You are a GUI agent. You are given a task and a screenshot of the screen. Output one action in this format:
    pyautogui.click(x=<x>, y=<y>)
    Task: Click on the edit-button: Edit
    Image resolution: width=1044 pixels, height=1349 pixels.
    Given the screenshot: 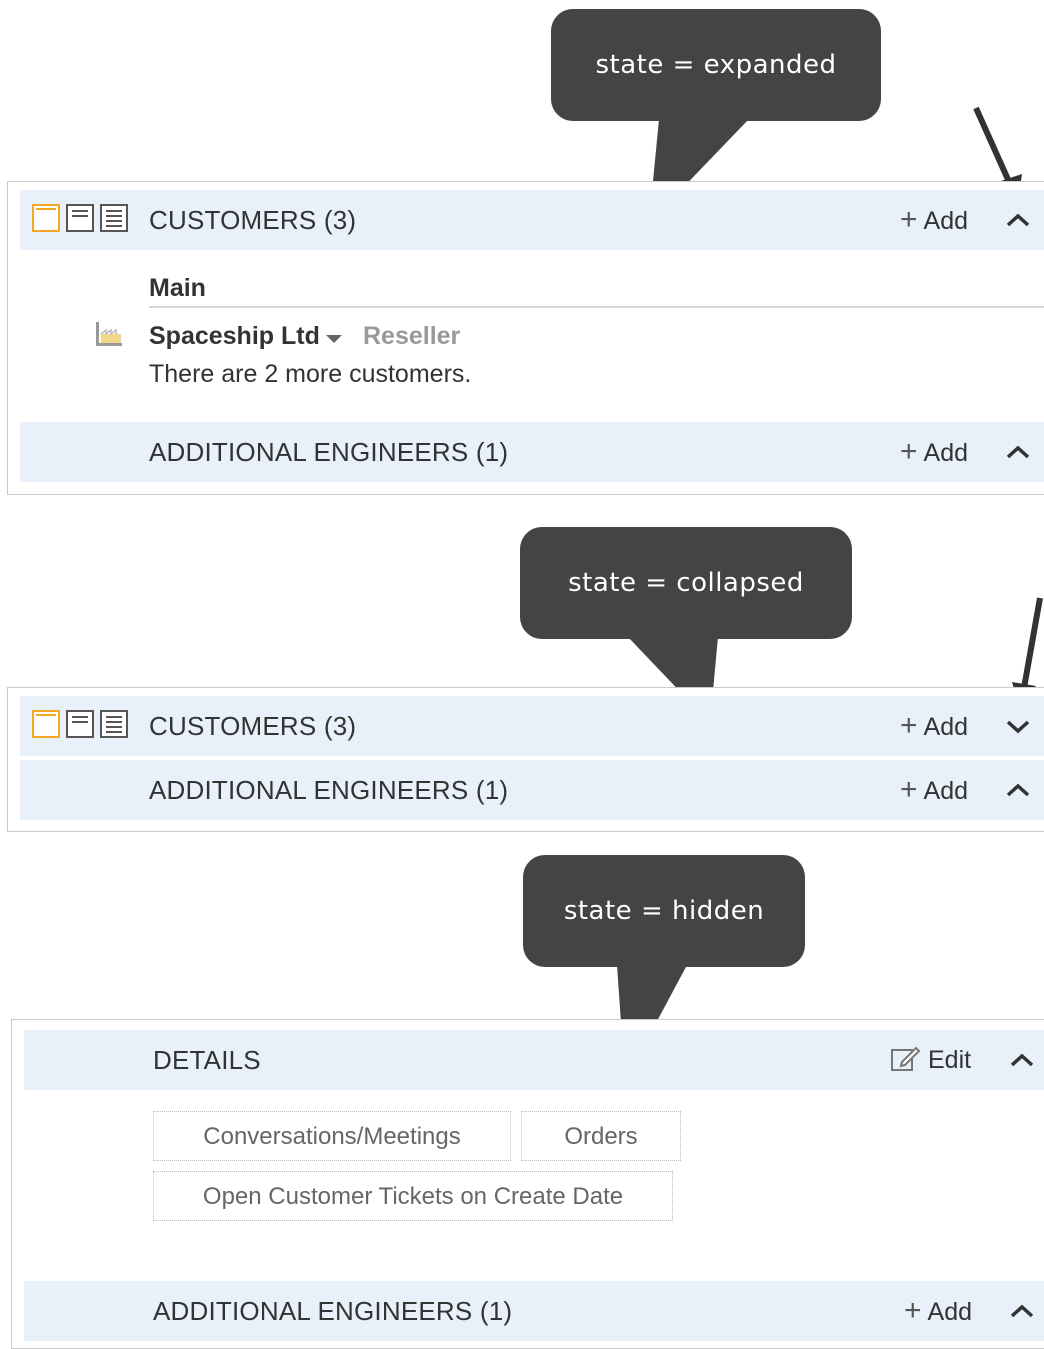 What is the action you would take?
    pyautogui.click(x=930, y=1060)
    